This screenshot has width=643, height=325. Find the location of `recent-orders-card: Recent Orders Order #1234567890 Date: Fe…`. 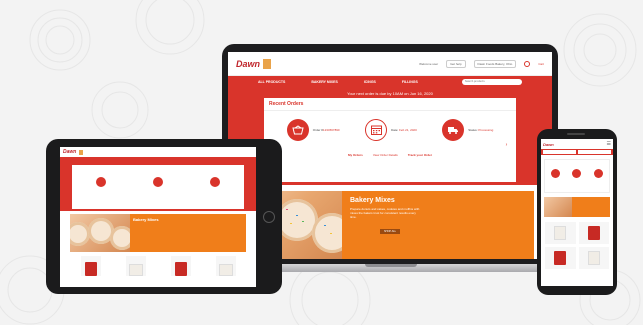

recent-orders-card: Recent Orders Order #1234567890 Date: Fe… is located at coordinates (390, 140).